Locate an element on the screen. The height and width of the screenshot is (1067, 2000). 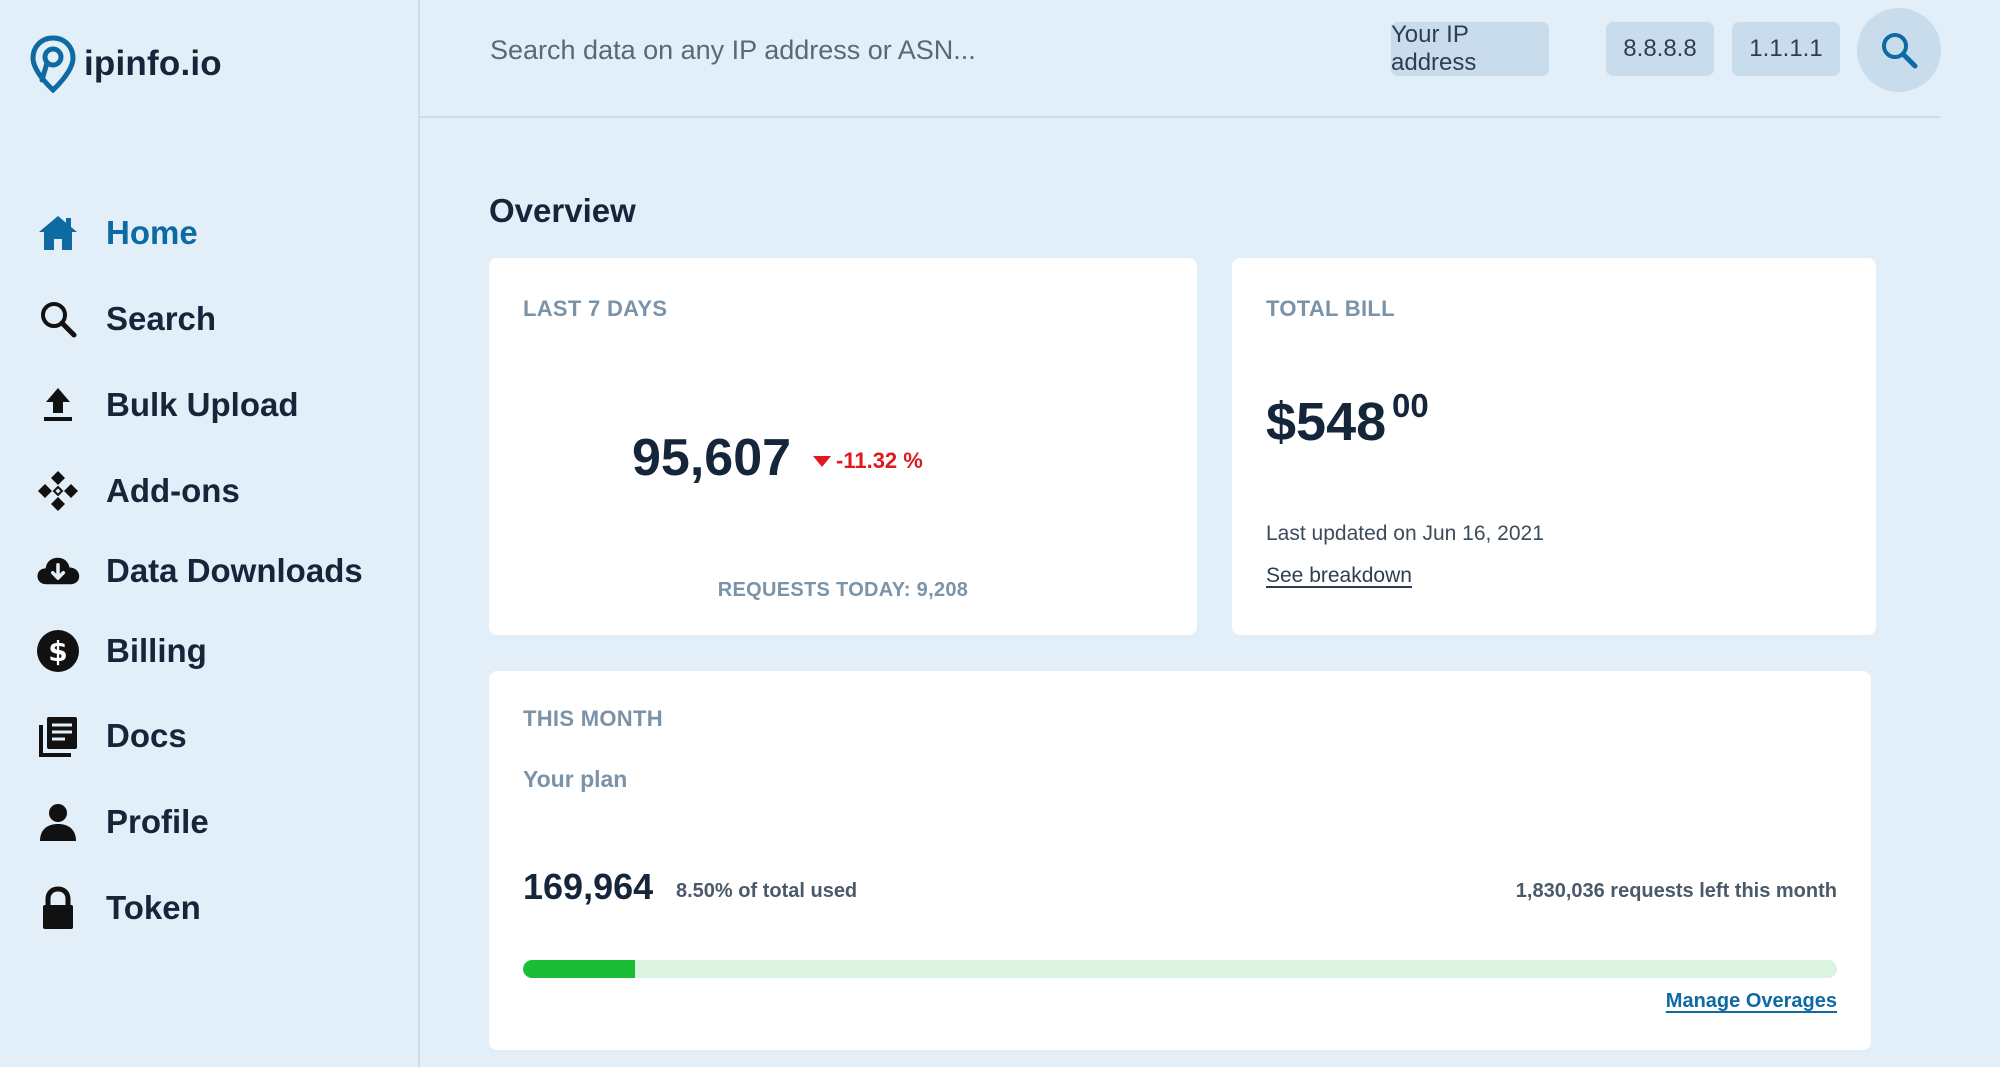
trend-delta: -11.32 % is located at coordinates (867, 461).